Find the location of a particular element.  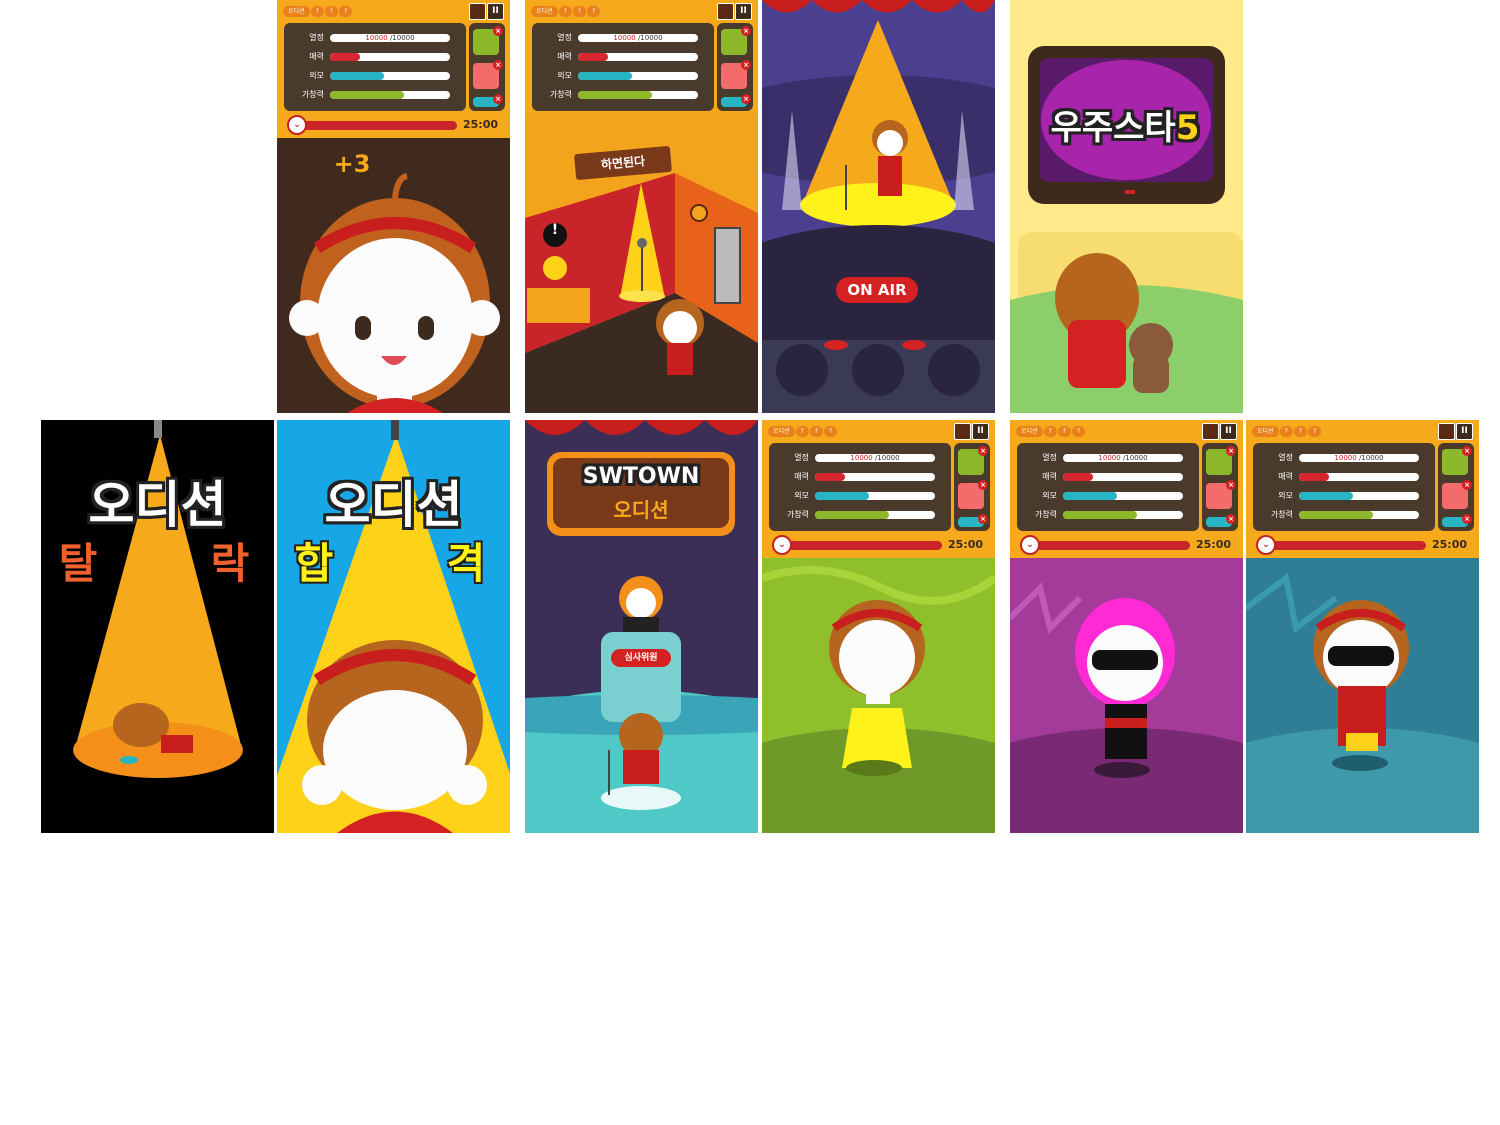

item-slots: × × × is located at coordinates (972, 487).